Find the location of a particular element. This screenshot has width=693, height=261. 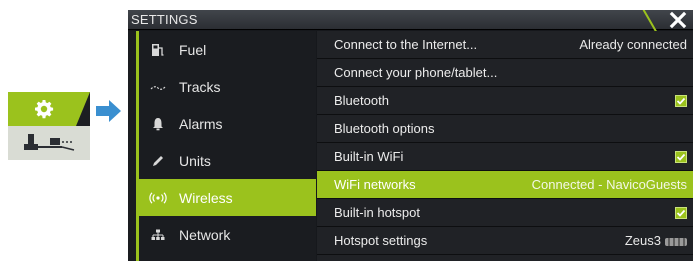

tracks-icon is located at coordinates (158, 87).